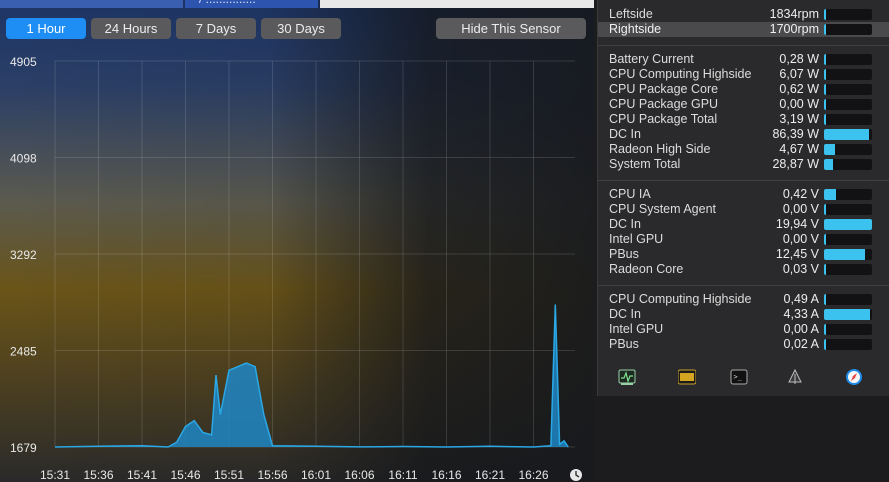  What do you see at coordinates (743, 149) in the screenshot?
I see `sensor-row-power: Radeon High Side 4,67 W` at bounding box center [743, 149].